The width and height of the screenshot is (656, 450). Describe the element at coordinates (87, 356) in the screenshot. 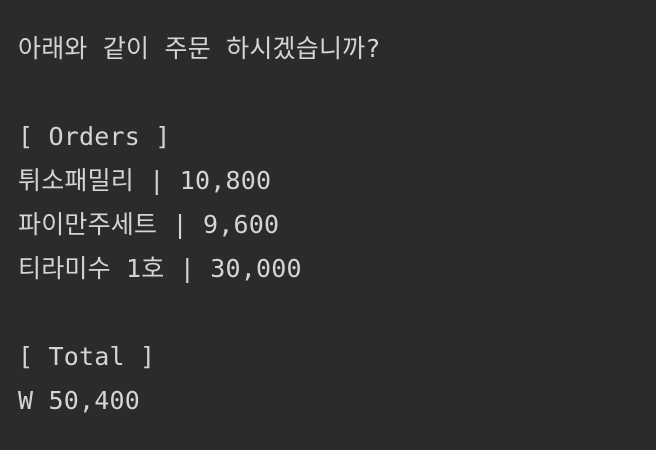

I see `total-header: [ Total ]` at that location.